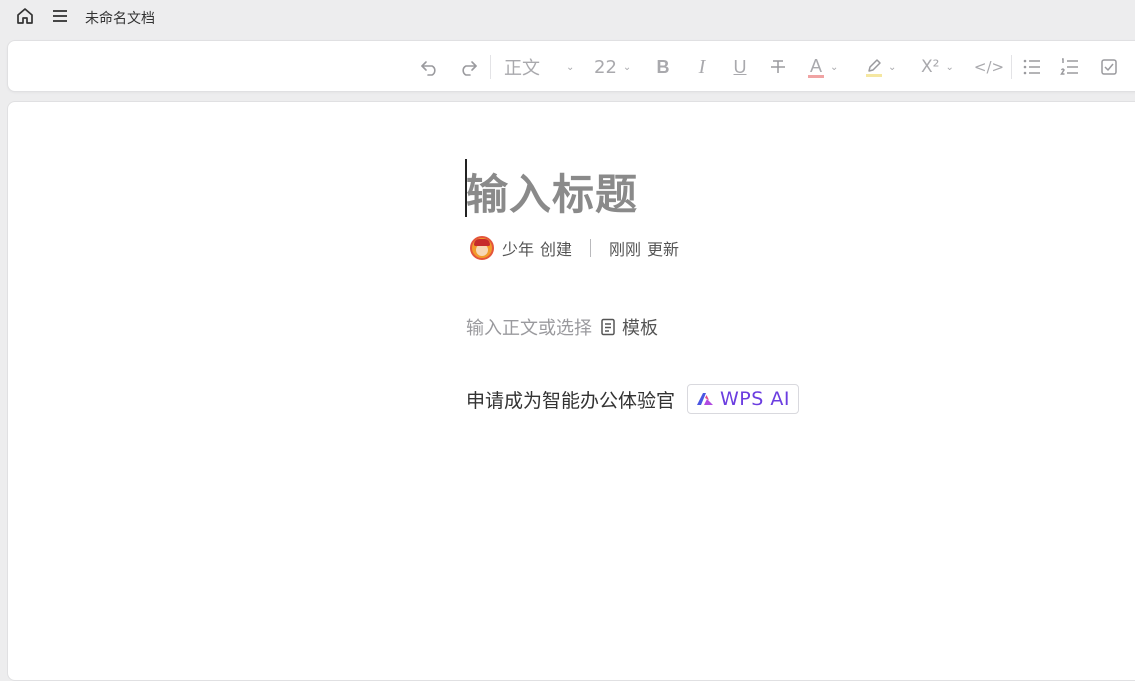 The image size is (1135, 681). I want to click on checkbox-list-icon, so click(1109, 67).